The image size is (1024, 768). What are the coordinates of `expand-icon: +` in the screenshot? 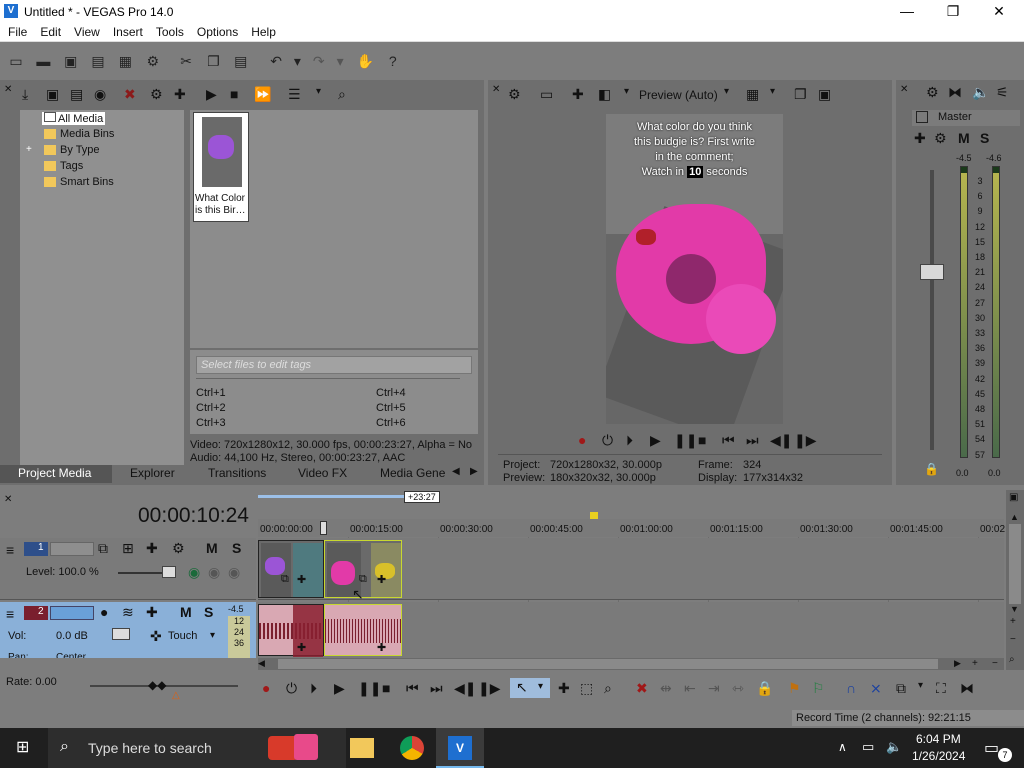 It's located at (29, 149).